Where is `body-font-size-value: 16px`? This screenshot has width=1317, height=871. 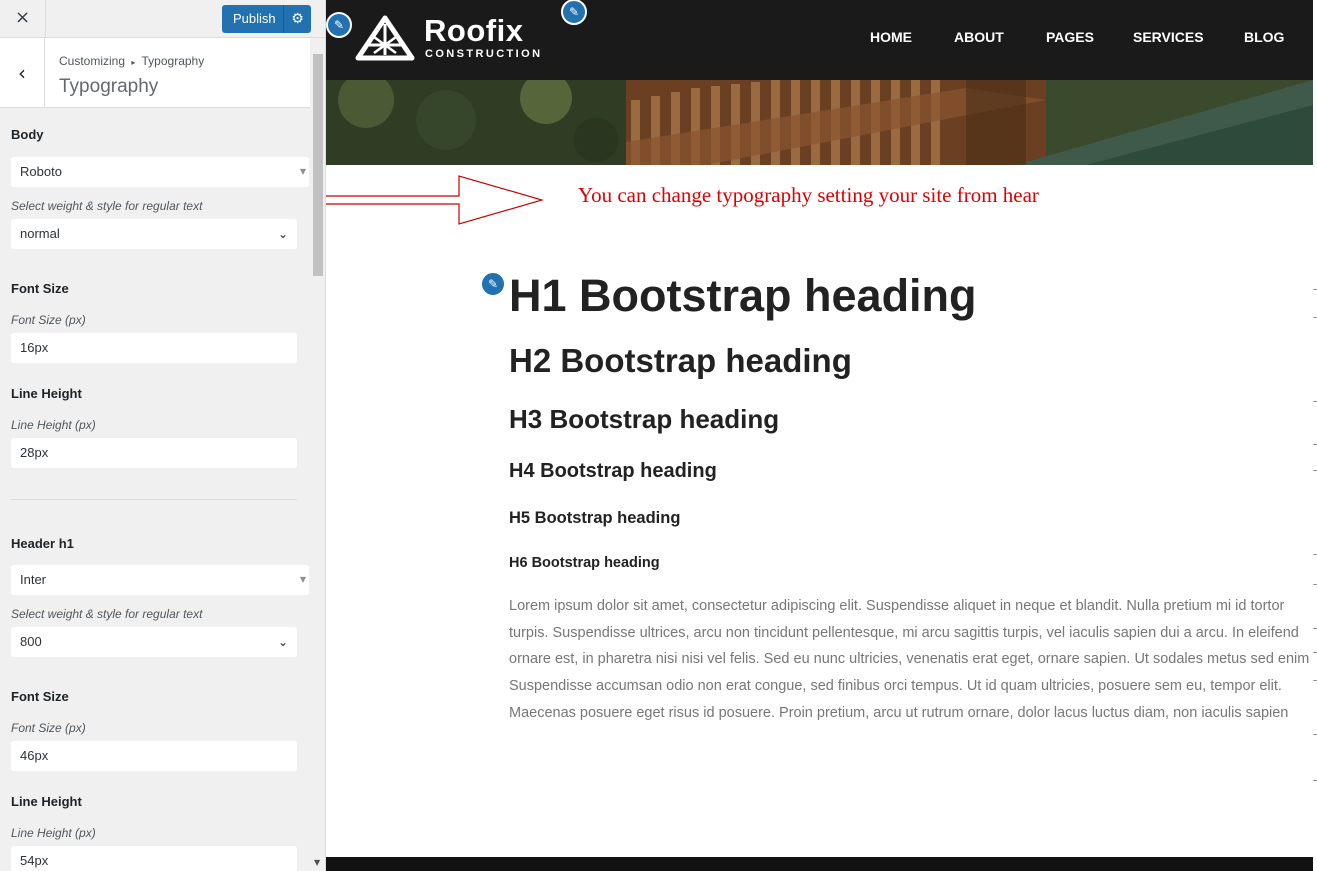 body-font-size-value: 16px is located at coordinates (34, 347).